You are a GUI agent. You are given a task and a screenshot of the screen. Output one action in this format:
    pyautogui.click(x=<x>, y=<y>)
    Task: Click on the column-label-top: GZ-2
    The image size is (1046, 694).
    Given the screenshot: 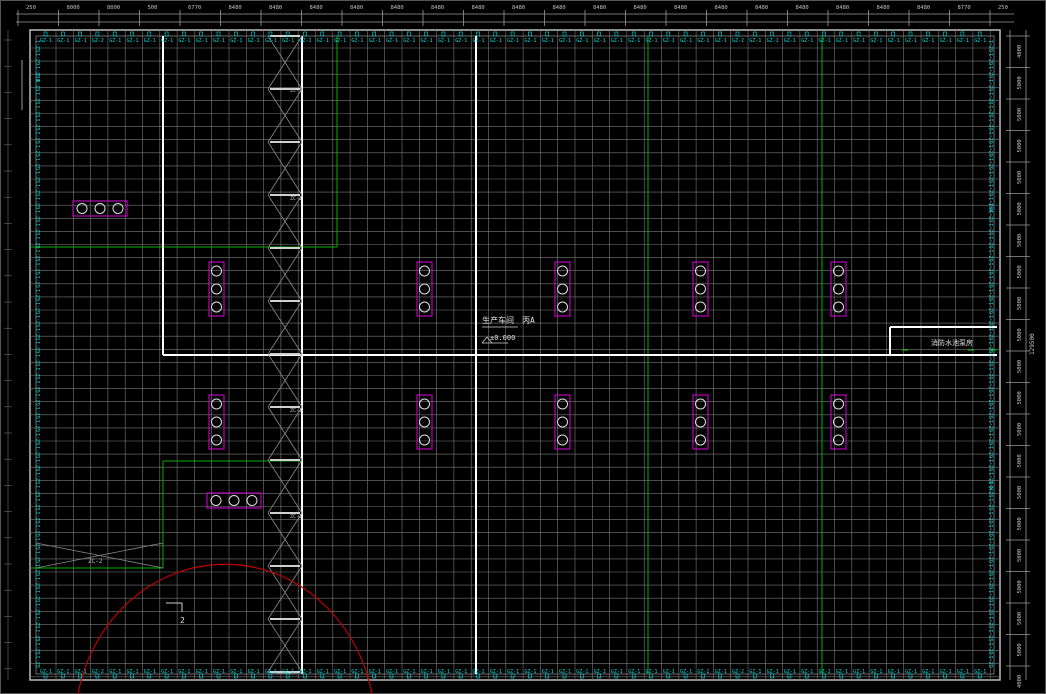 What is the action you would take?
    pyautogui.click(x=738, y=41)
    